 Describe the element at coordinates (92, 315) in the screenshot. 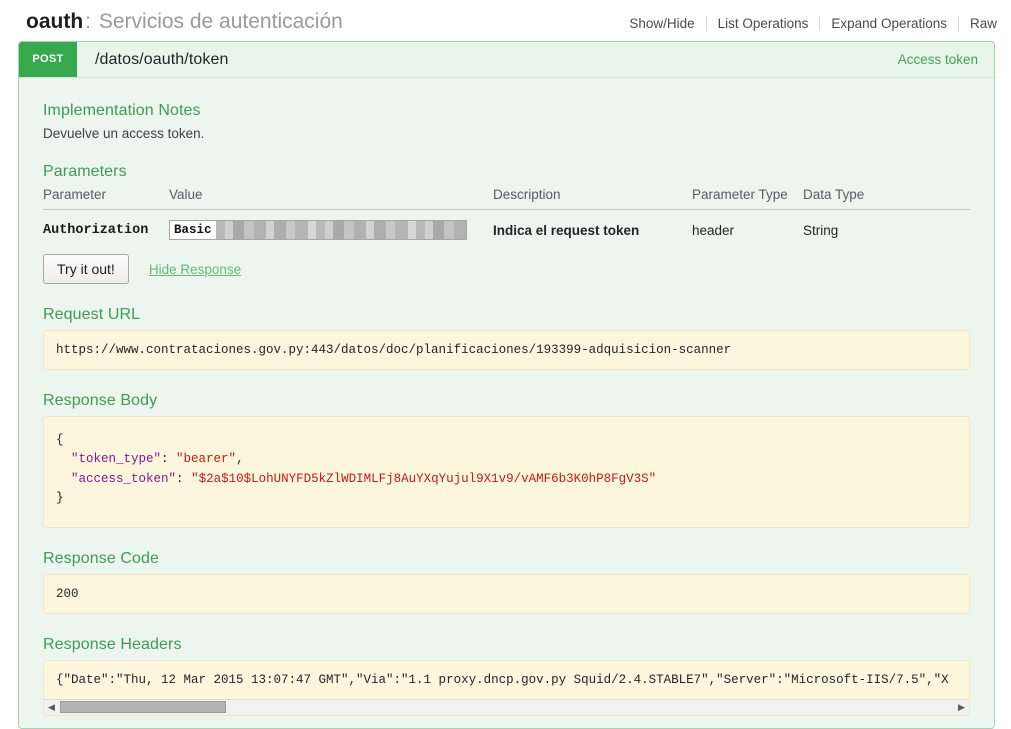

I see `request-url-title: Request URL` at that location.